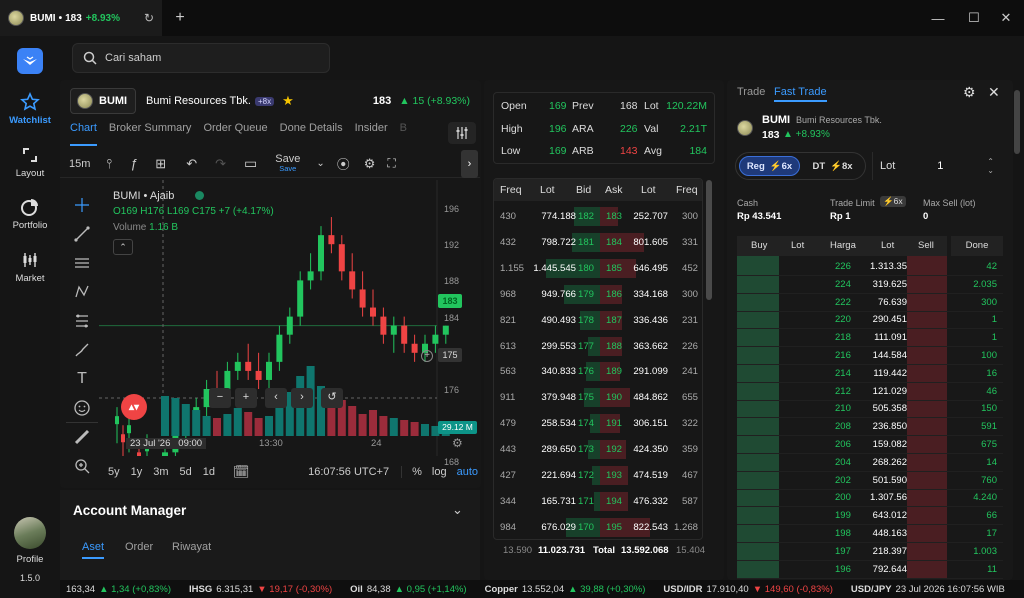 This screenshot has width=1024, height=598. What do you see at coordinates (870, 516) in the screenshot?
I see `fast-trade-row: 199 643.012 66` at bounding box center [870, 516].